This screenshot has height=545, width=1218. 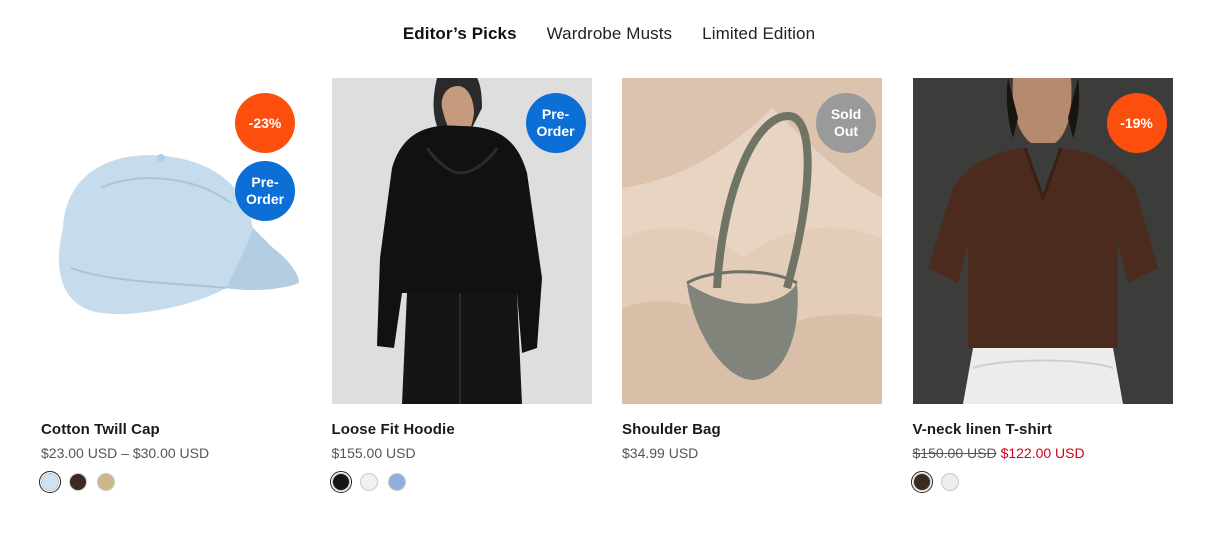 What do you see at coordinates (265, 123) in the screenshot?
I see `discount-badge: -23%` at bounding box center [265, 123].